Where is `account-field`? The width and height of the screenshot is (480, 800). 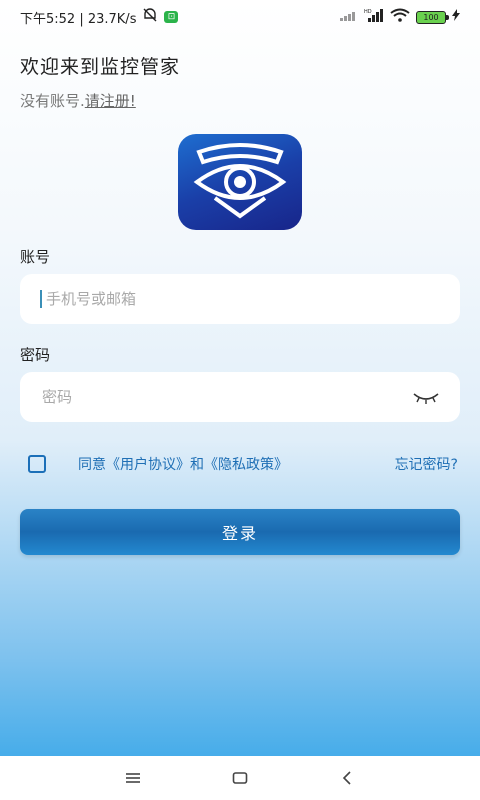
account-field is located at coordinates (240, 299).